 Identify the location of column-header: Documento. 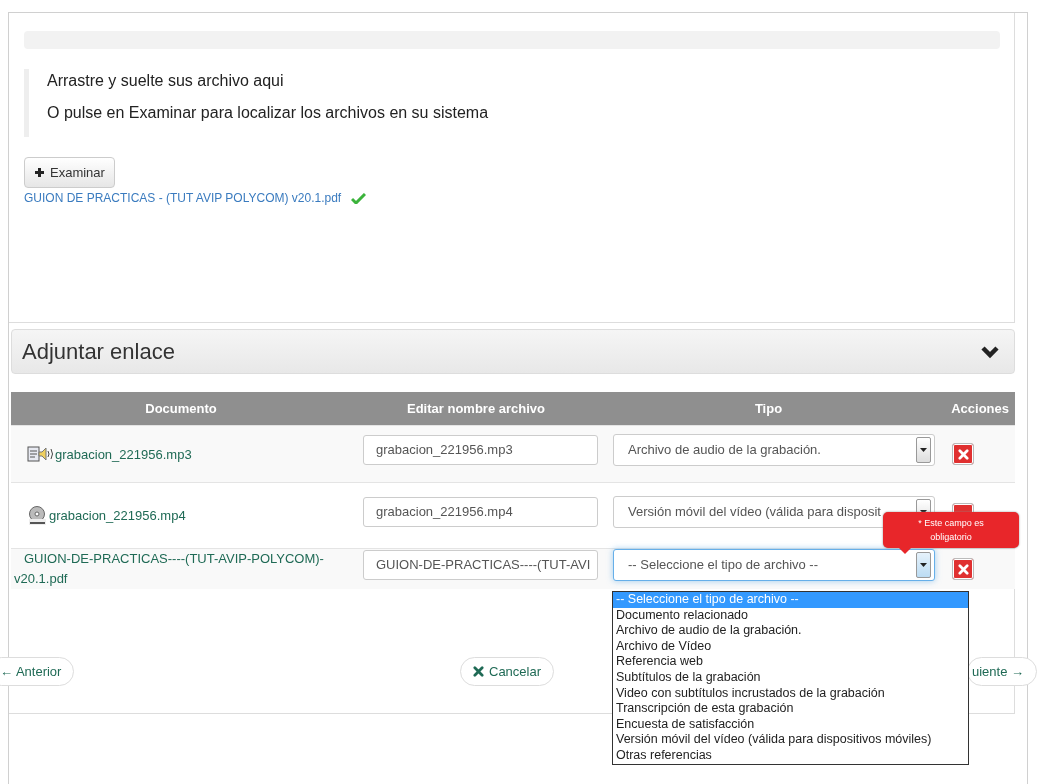
(181, 409).